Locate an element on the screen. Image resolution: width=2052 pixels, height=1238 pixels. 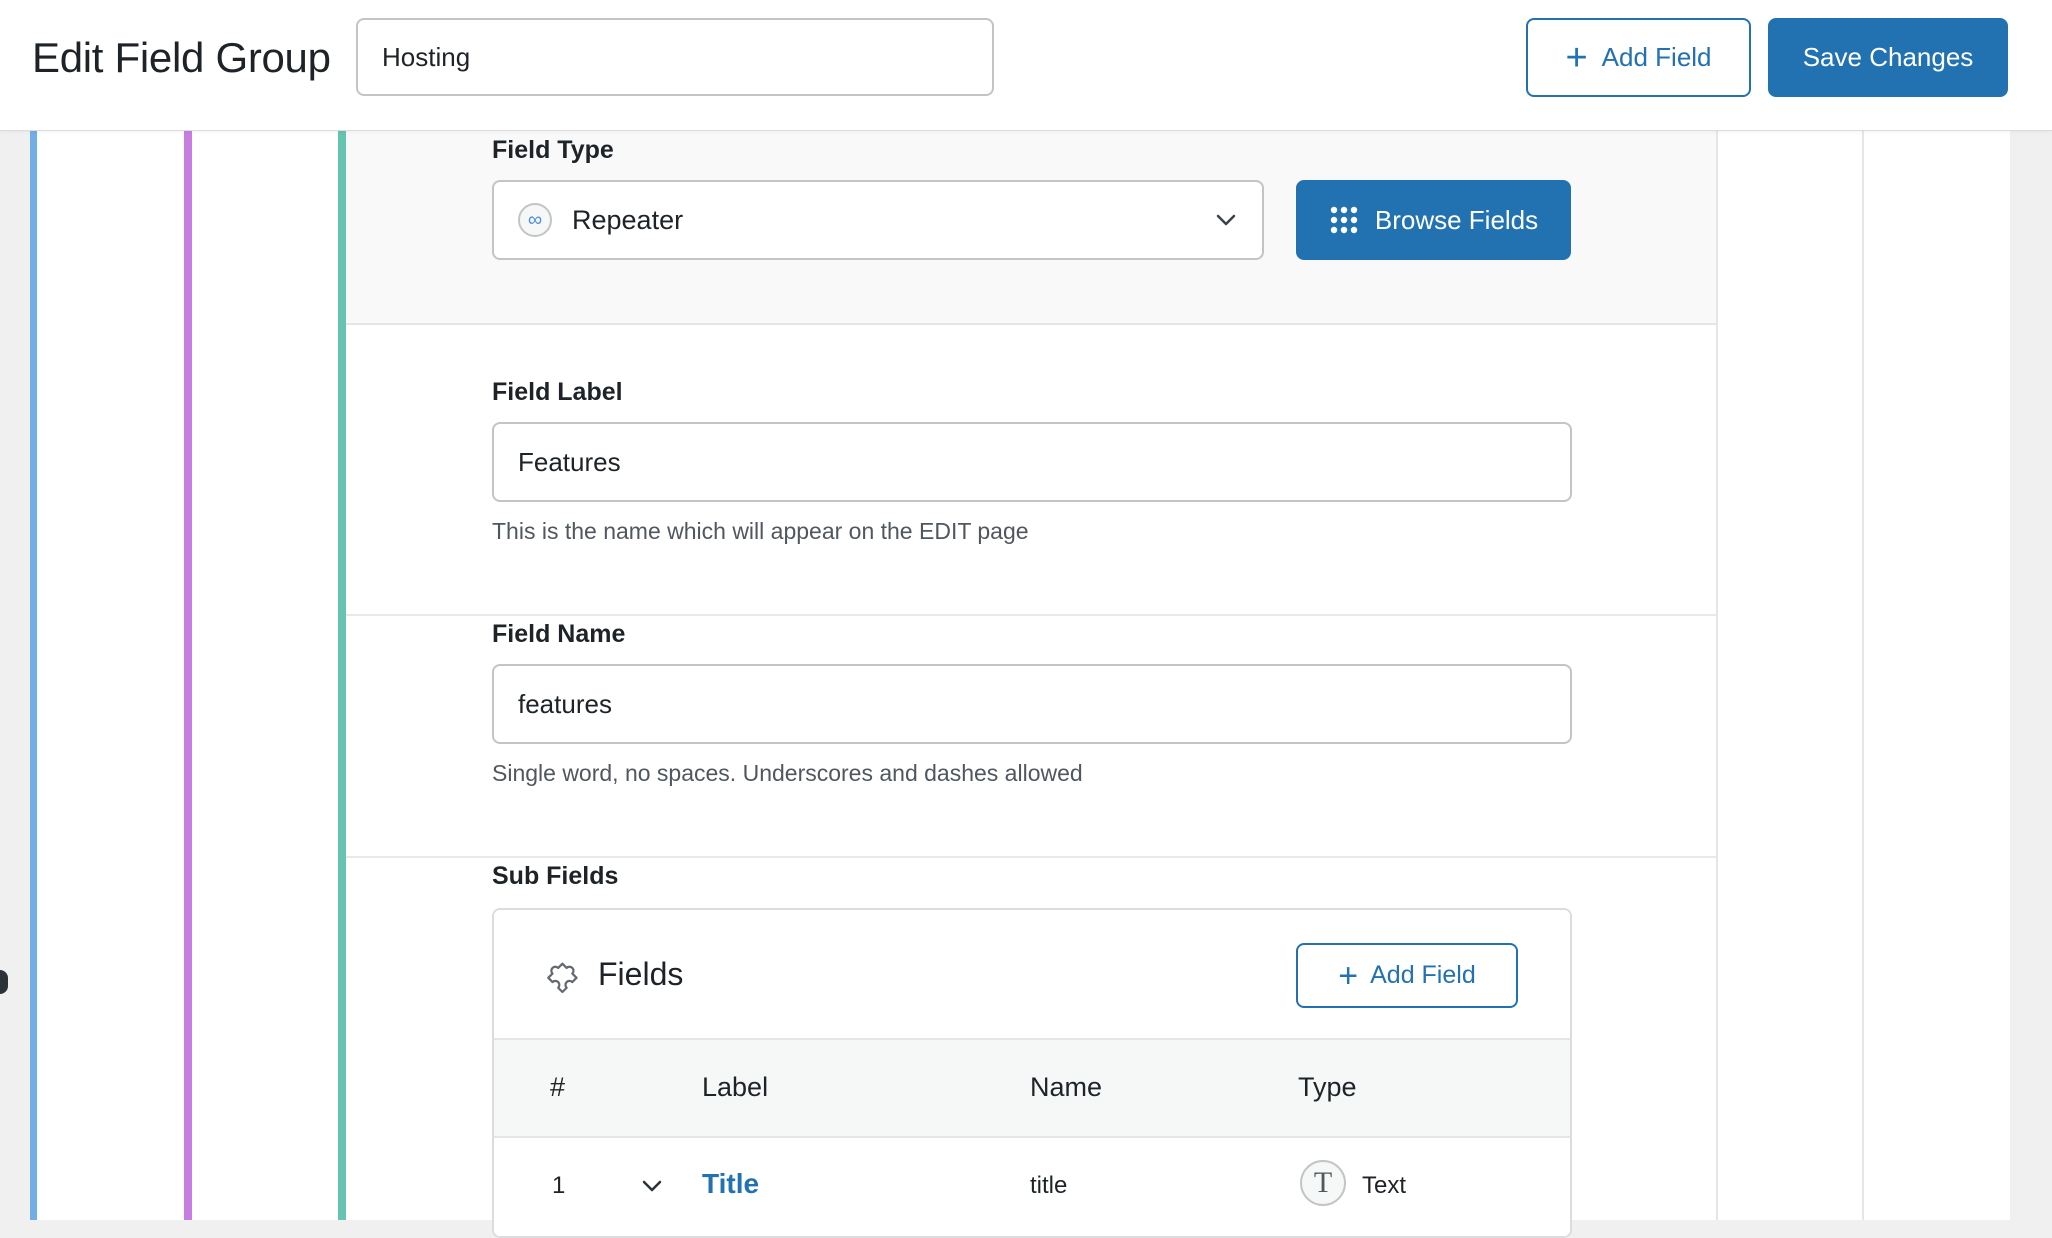
puzzle-icon is located at coordinates (562, 978).